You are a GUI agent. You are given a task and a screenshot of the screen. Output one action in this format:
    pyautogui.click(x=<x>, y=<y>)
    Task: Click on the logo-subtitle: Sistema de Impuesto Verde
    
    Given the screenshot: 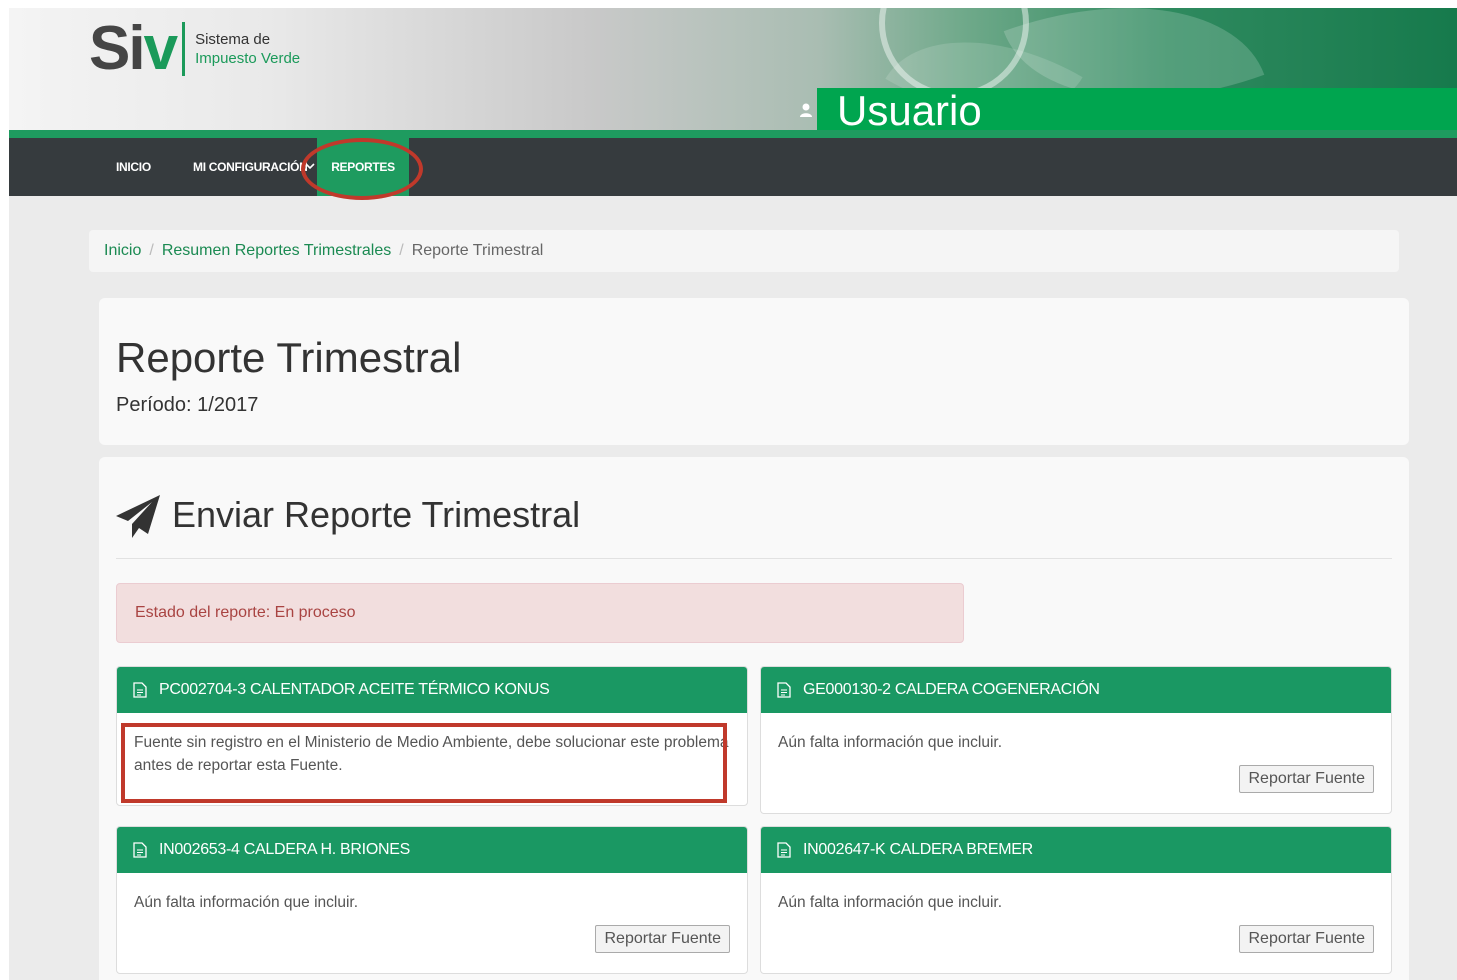 What is the action you would take?
    pyautogui.click(x=248, y=49)
    